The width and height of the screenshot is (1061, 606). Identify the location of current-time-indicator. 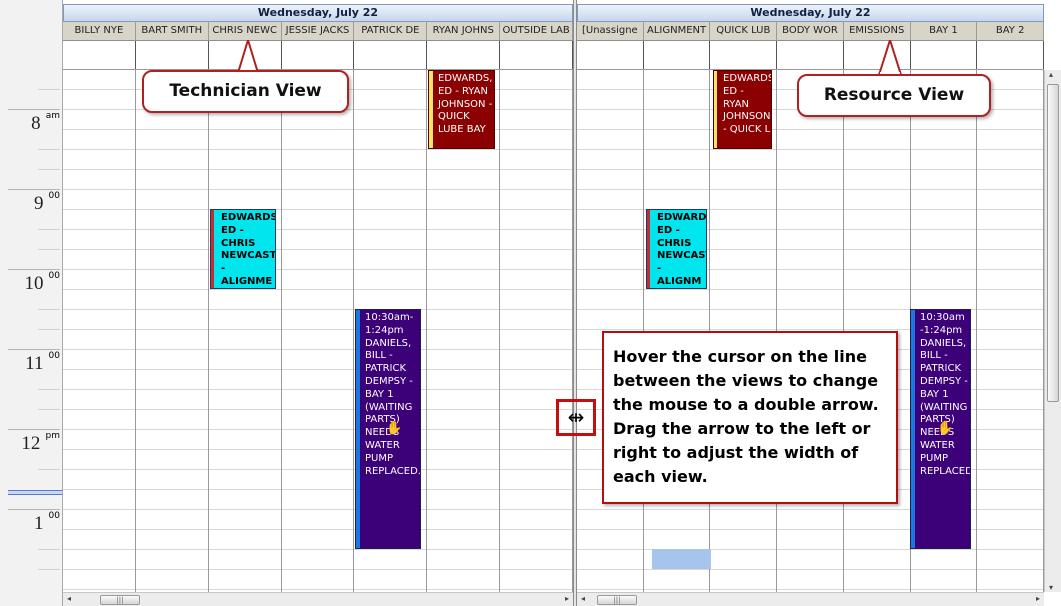
(35, 492).